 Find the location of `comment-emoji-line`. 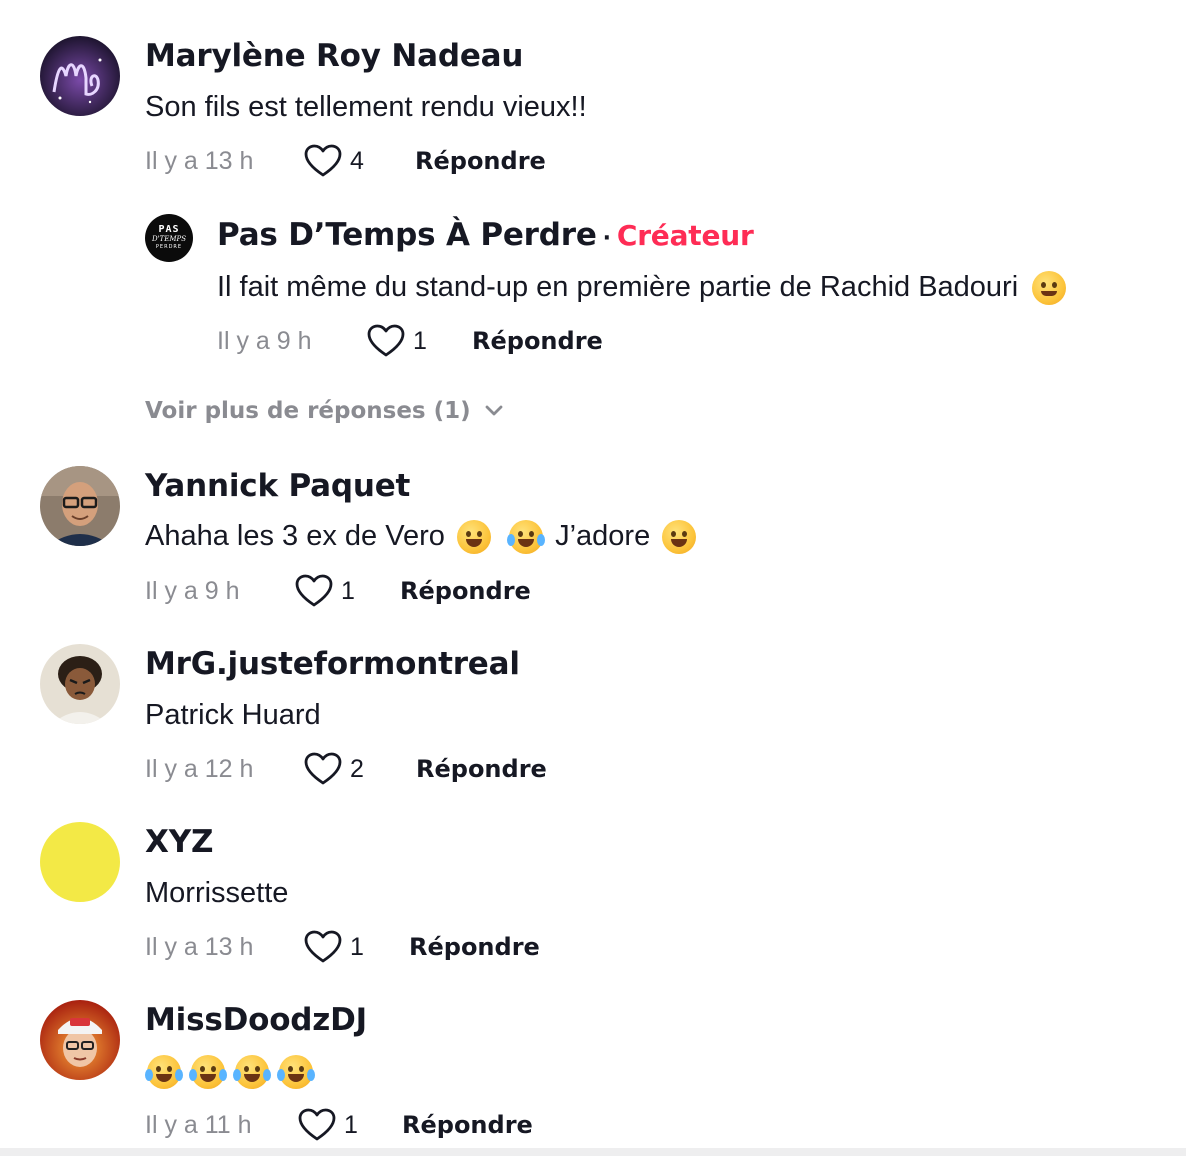

comment-emoji-line is located at coordinates (230, 1072).